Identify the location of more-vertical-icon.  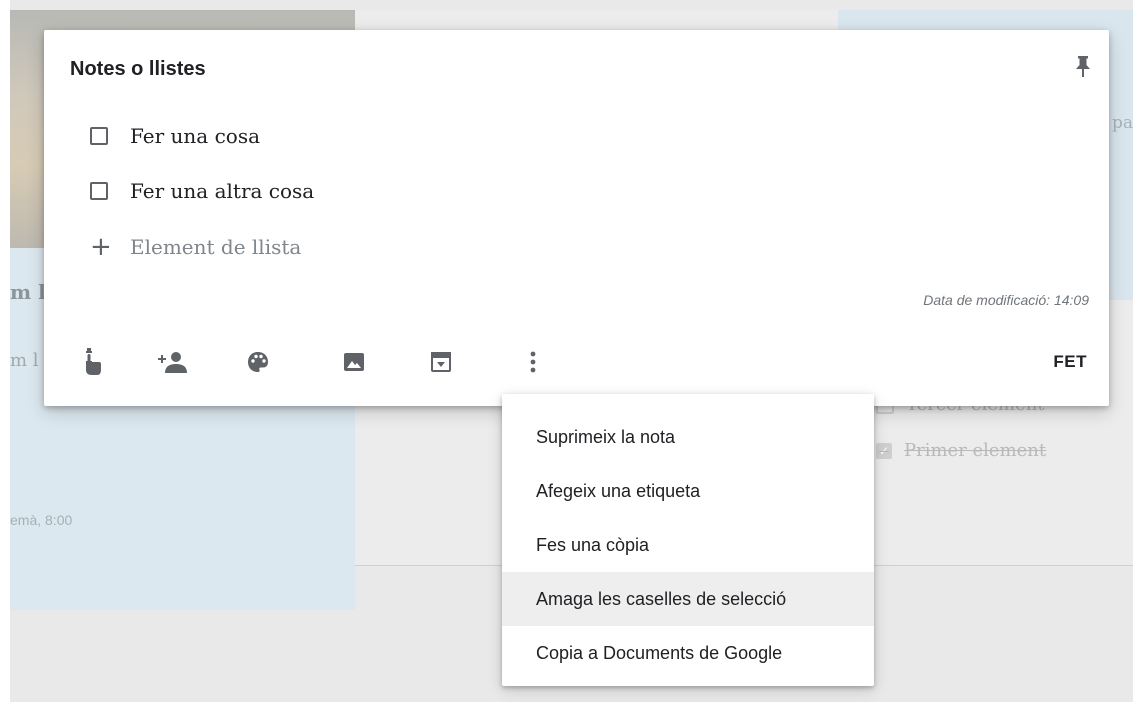
(533, 362).